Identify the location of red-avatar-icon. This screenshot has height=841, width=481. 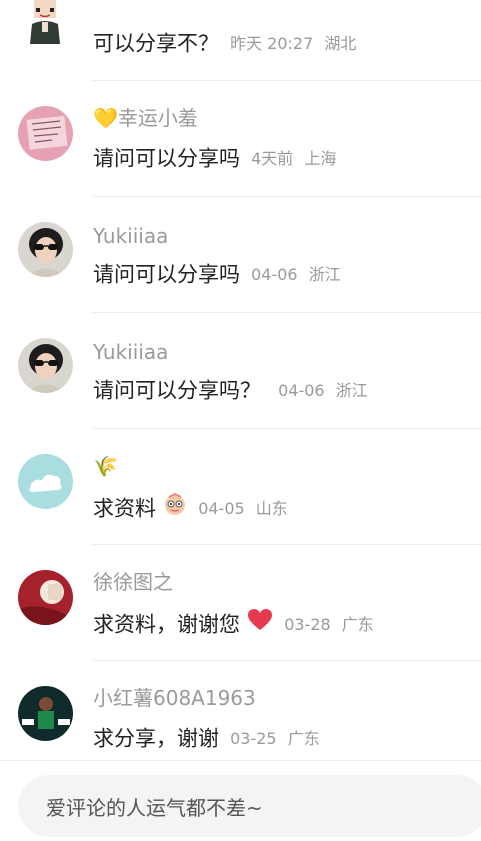
(45, 597).